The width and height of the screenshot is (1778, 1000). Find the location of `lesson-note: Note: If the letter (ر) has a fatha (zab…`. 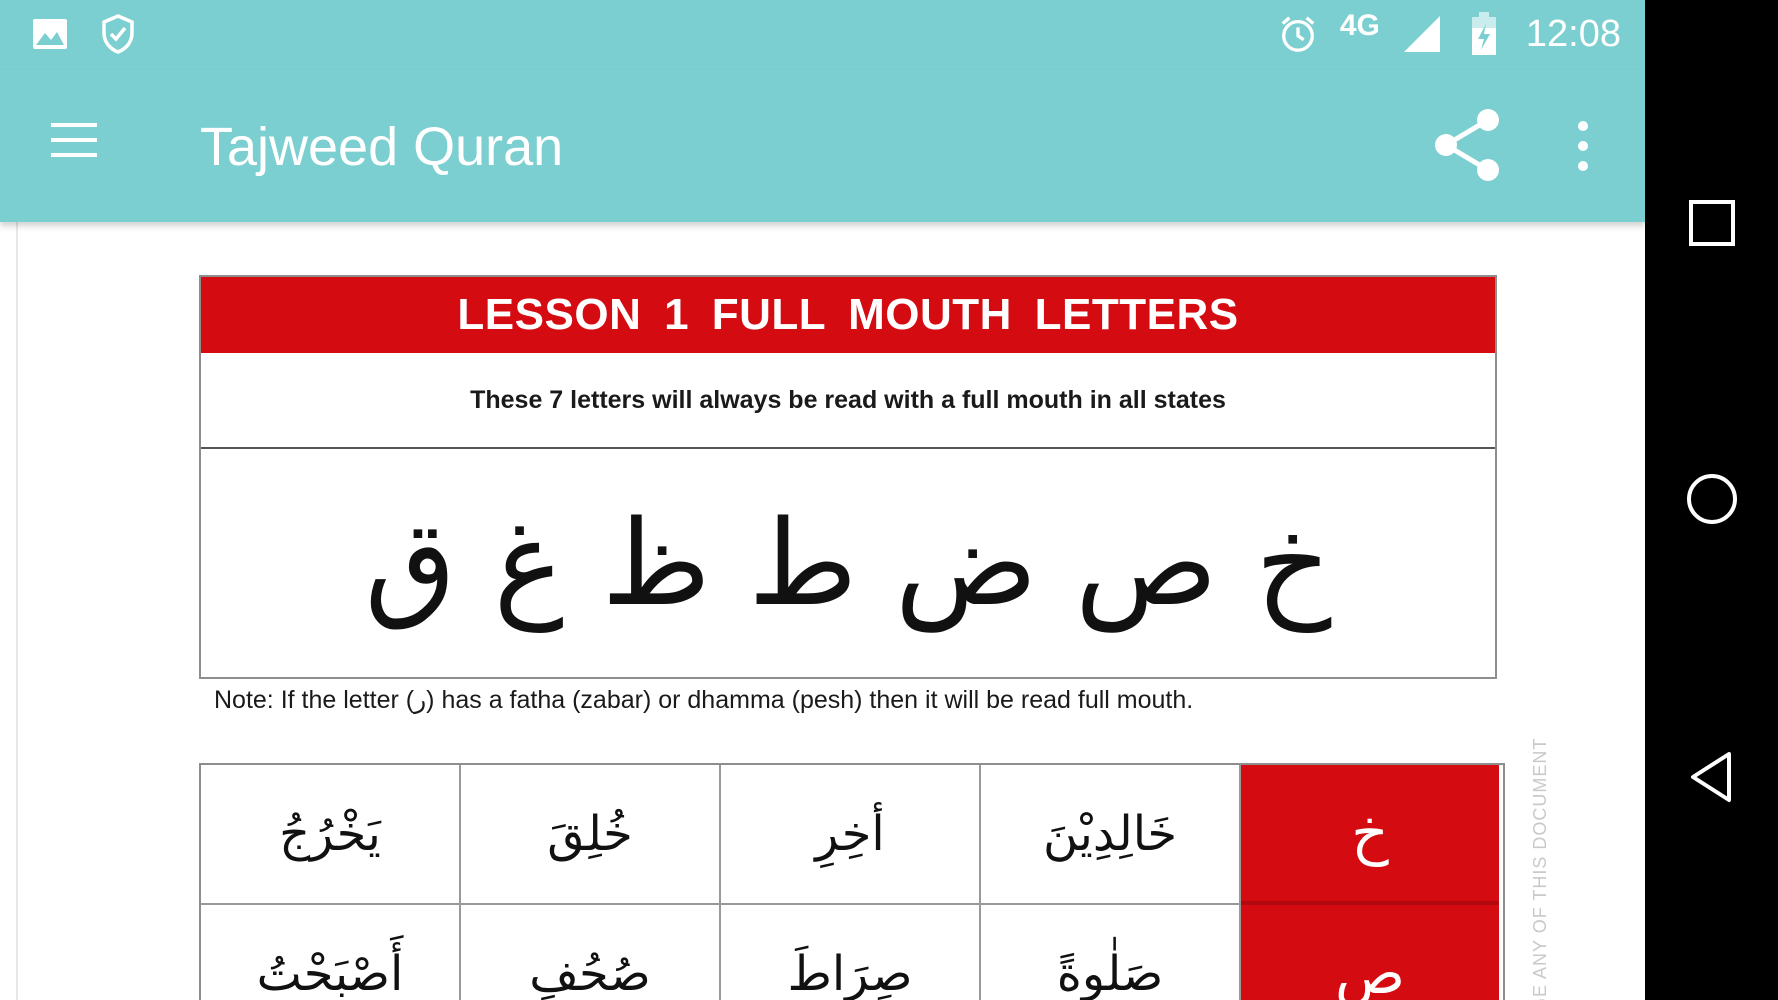

lesson-note: Note: If the letter (ر) has a fatha (zab… is located at coordinates (704, 700).